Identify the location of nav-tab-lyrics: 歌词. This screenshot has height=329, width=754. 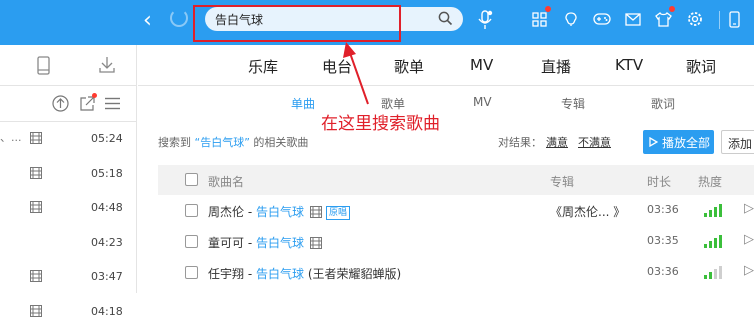
(701, 66).